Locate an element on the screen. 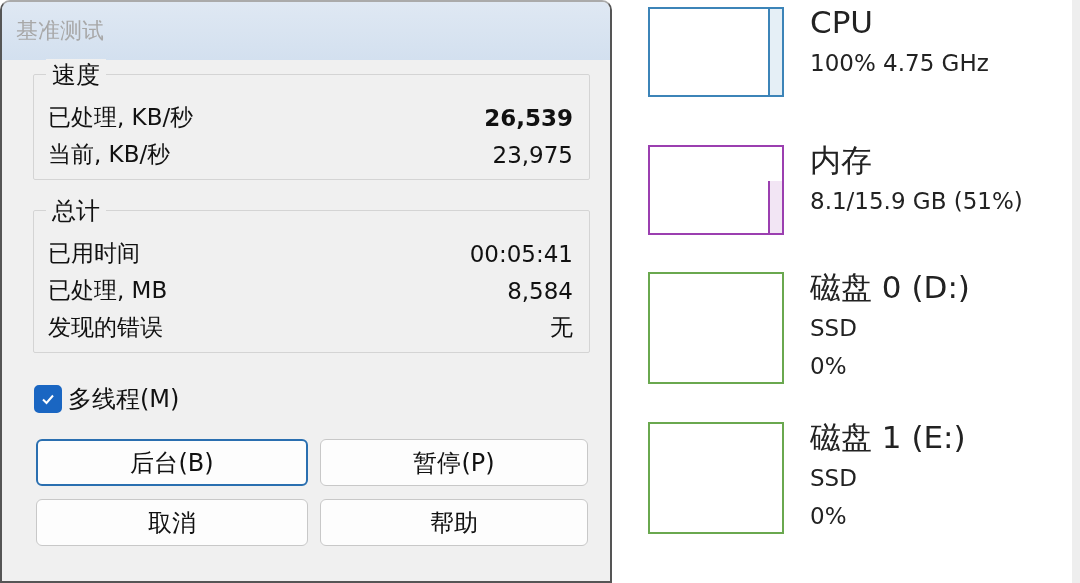 The width and height of the screenshot is (1080, 583). checkbox is located at coordinates (48, 399).